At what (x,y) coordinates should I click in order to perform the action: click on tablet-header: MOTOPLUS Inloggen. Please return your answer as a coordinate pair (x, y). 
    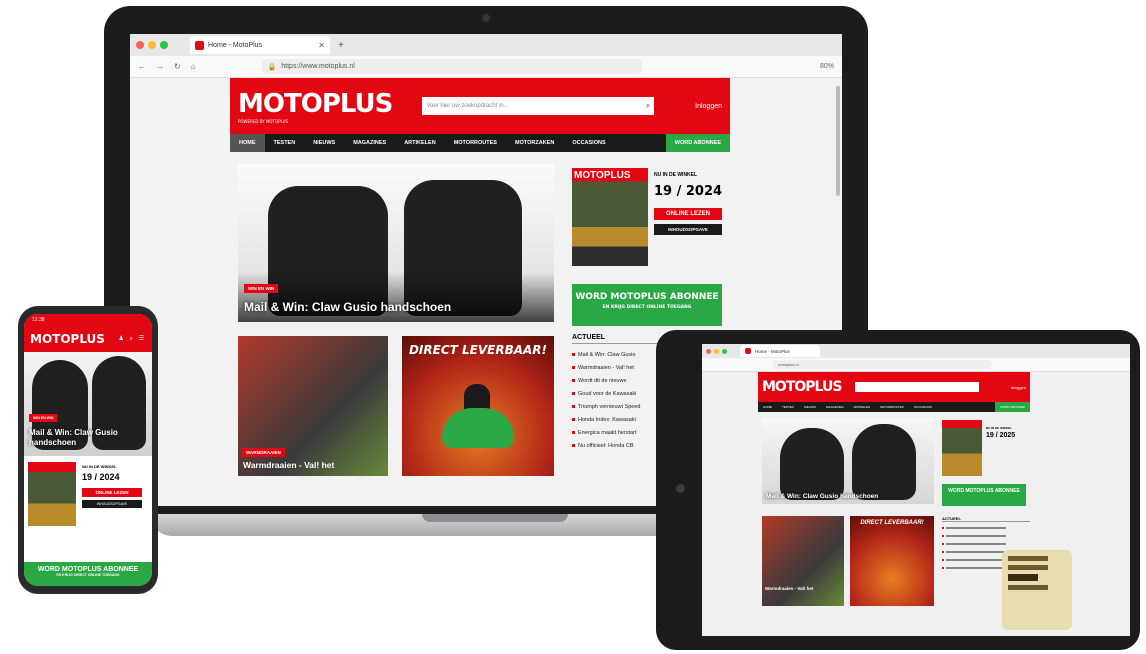
    Looking at the image, I should click on (894, 387).